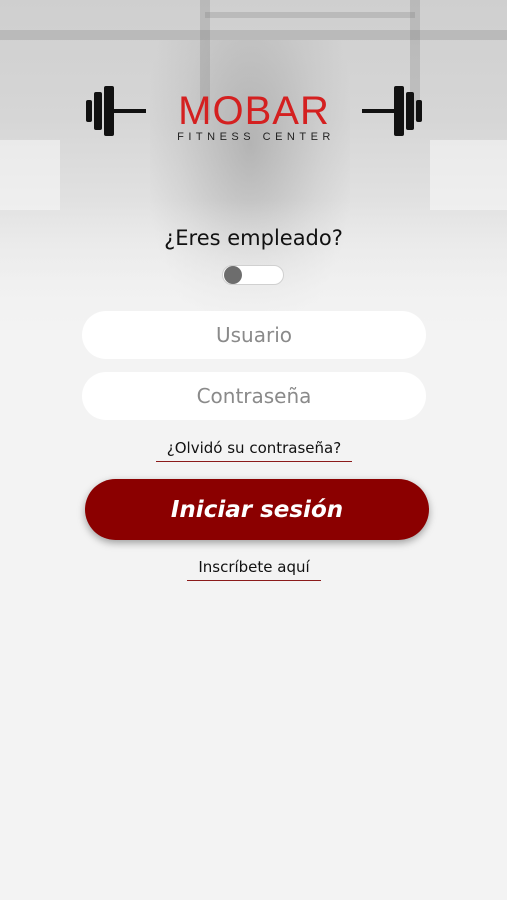  Describe the element at coordinates (254, 569) in the screenshot. I see `signup-link: Inscríbete aquí` at that location.